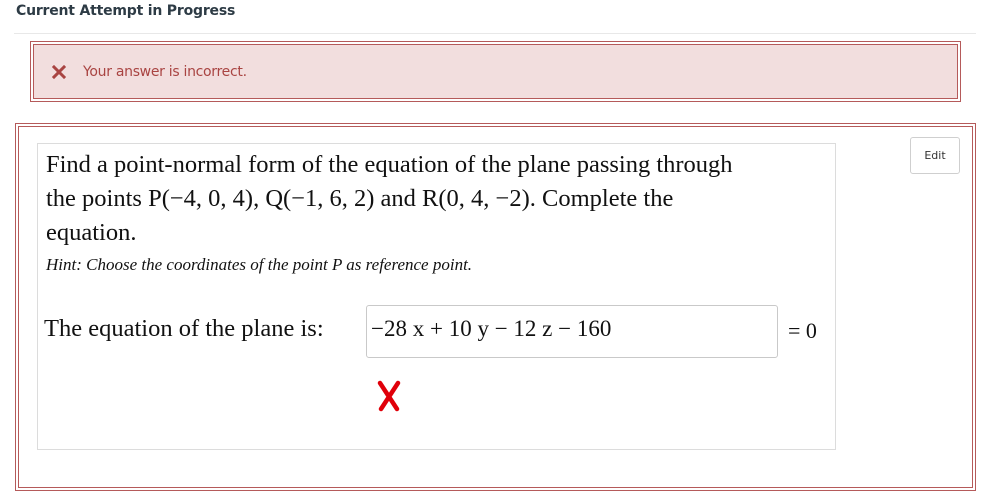  What do you see at coordinates (91, 232) in the screenshot?
I see `prompt-line-3: equation.` at bounding box center [91, 232].